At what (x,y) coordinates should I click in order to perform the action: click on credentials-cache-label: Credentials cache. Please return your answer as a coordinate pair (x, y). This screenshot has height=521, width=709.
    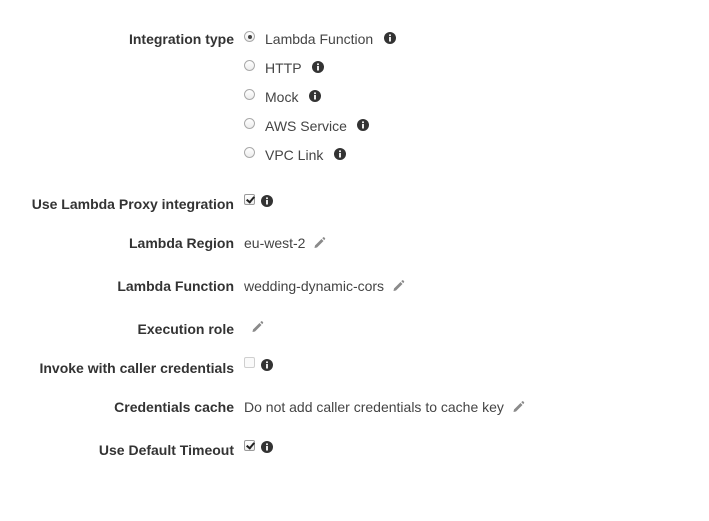
    Looking at the image, I should click on (174, 407).